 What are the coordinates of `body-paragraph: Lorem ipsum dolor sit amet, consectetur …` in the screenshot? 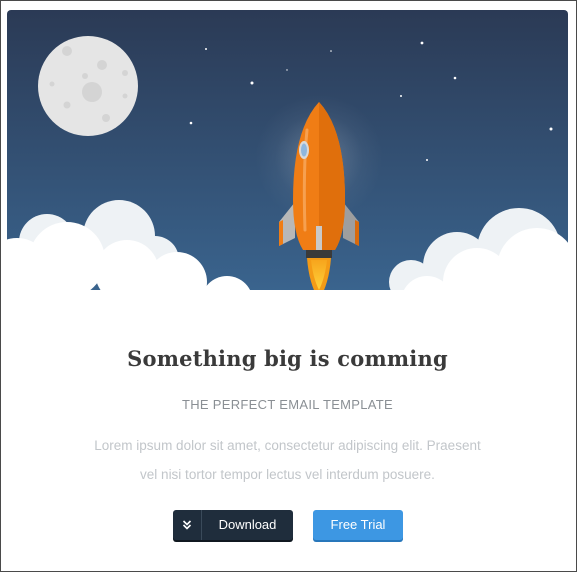 It's located at (287, 460).